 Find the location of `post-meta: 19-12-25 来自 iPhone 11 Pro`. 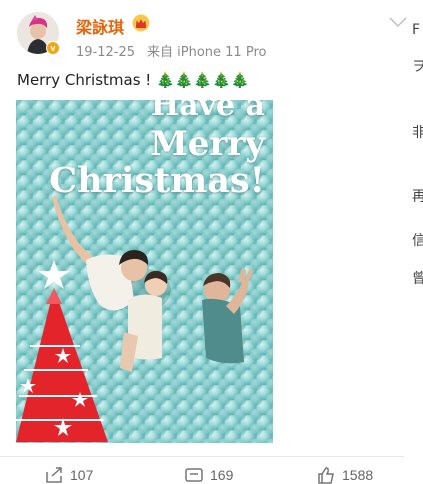

post-meta: 19-12-25 来自 iPhone 11 Pro is located at coordinates (177, 50).